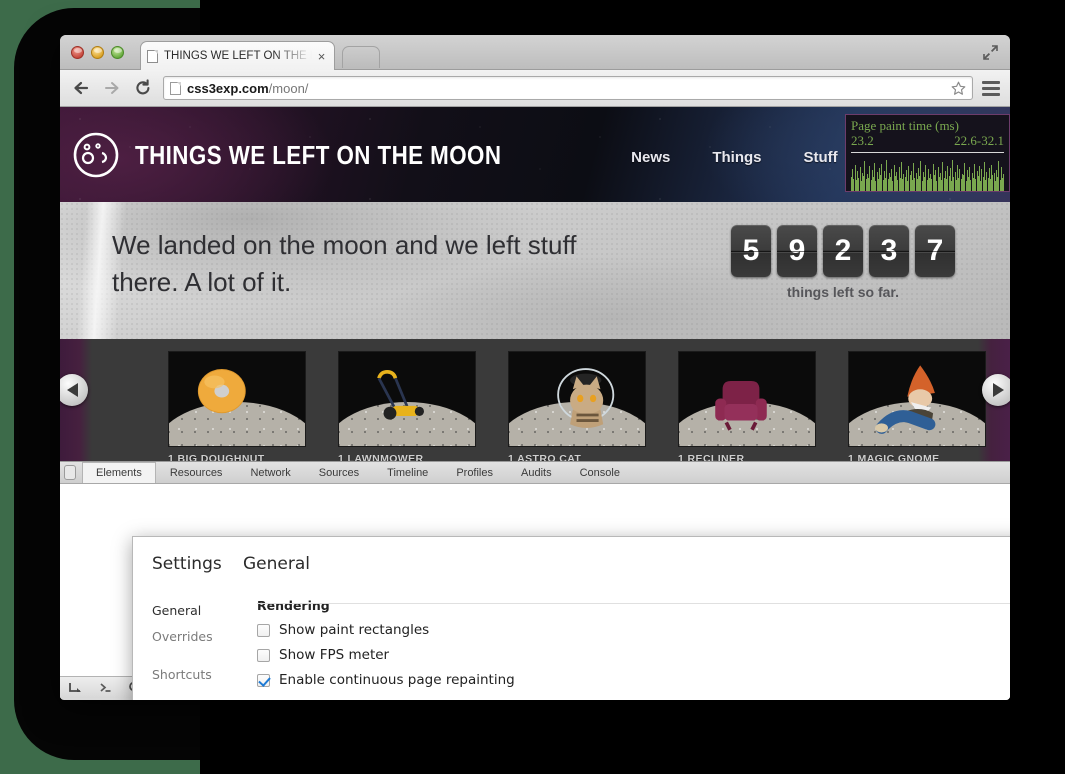 The width and height of the screenshot is (1065, 774). Describe the element at coordinates (474, 472) in the screenshot. I see `devtools-tab-profiles: Profiles` at that location.